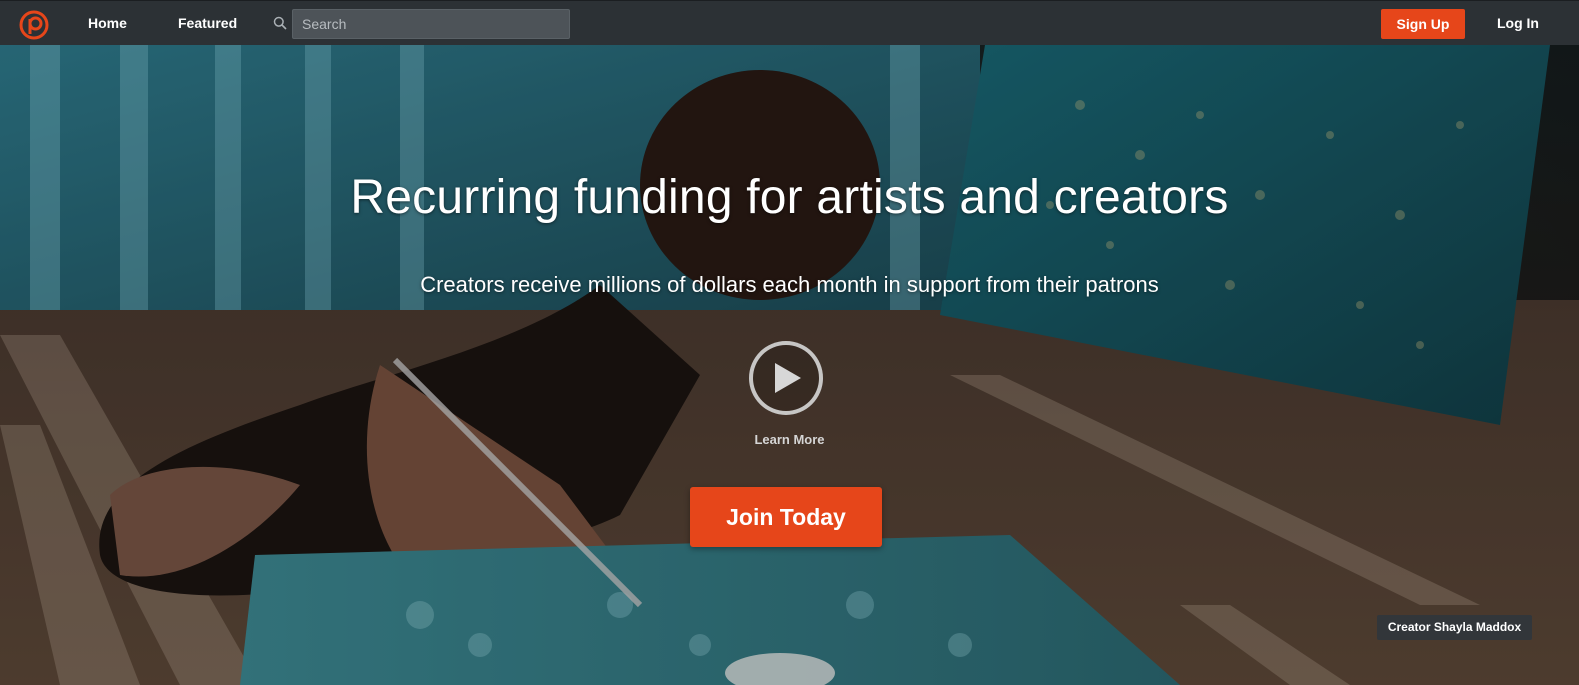  I want to click on search-input, so click(431, 24).